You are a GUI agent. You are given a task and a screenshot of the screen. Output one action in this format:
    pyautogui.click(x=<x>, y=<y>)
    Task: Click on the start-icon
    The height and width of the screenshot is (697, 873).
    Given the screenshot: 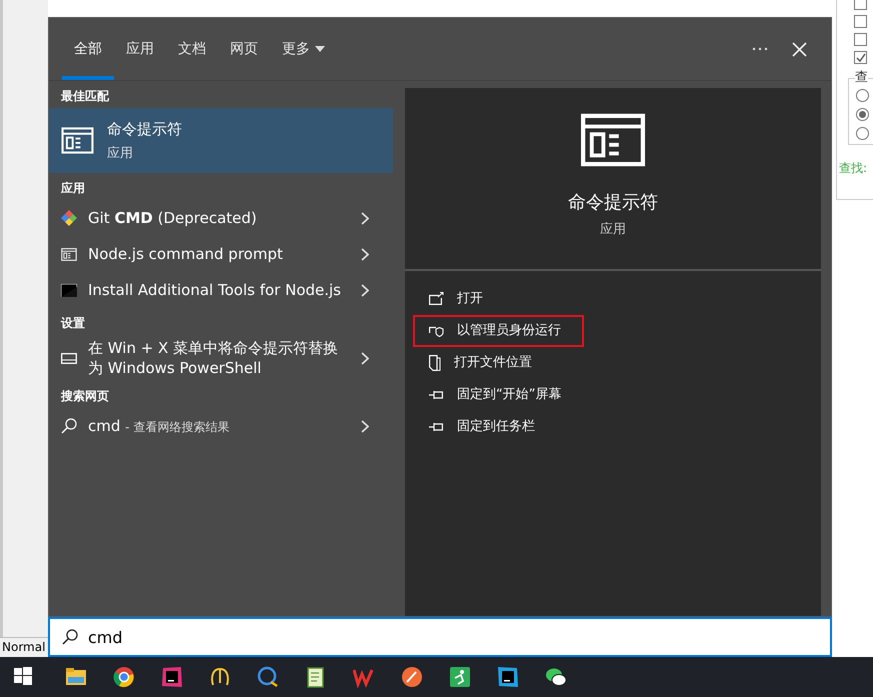 What is the action you would take?
    pyautogui.click(x=24, y=677)
    